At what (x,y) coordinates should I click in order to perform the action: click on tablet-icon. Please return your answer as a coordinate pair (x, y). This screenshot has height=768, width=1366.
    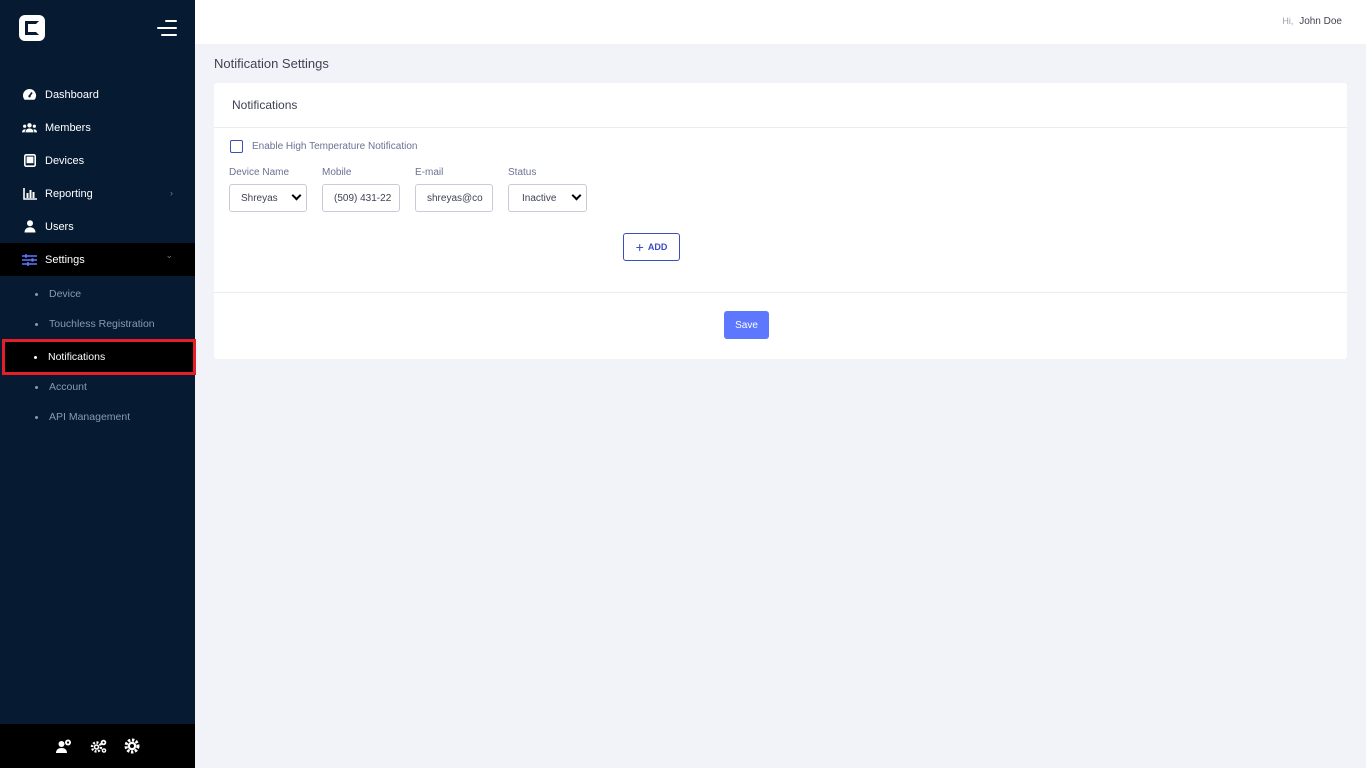
    Looking at the image, I should click on (29, 161).